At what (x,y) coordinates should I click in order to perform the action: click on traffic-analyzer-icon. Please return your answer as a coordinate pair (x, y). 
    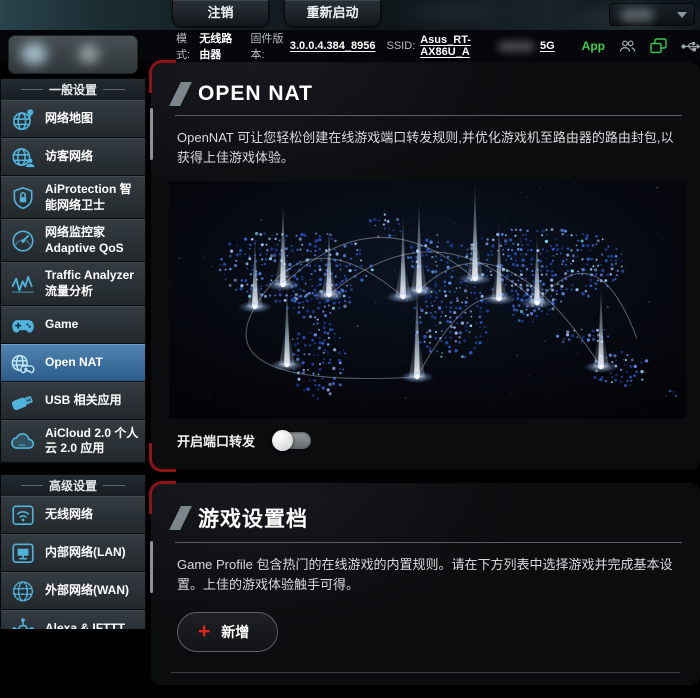
    Looking at the image, I should click on (23, 284).